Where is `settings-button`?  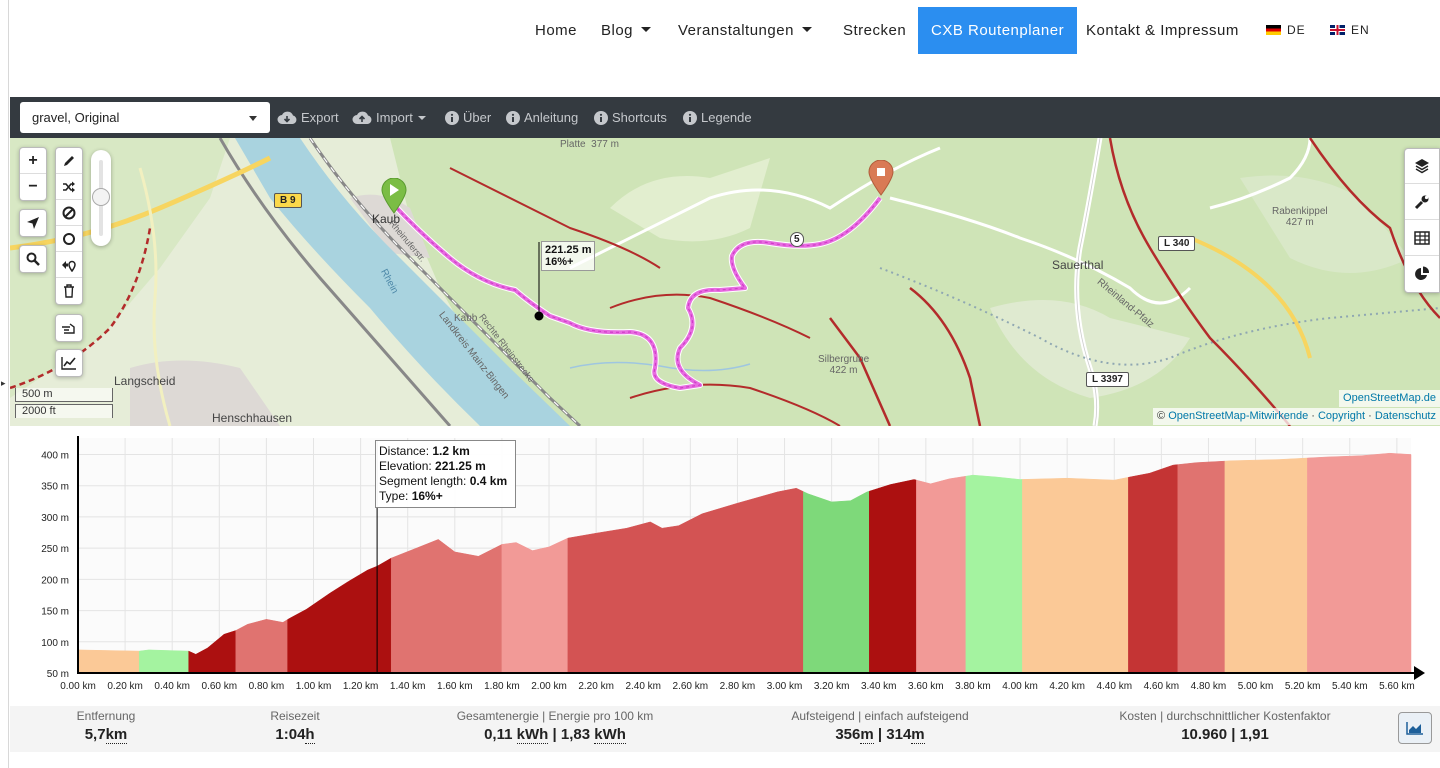 settings-button is located at coordinates (1422, 202).